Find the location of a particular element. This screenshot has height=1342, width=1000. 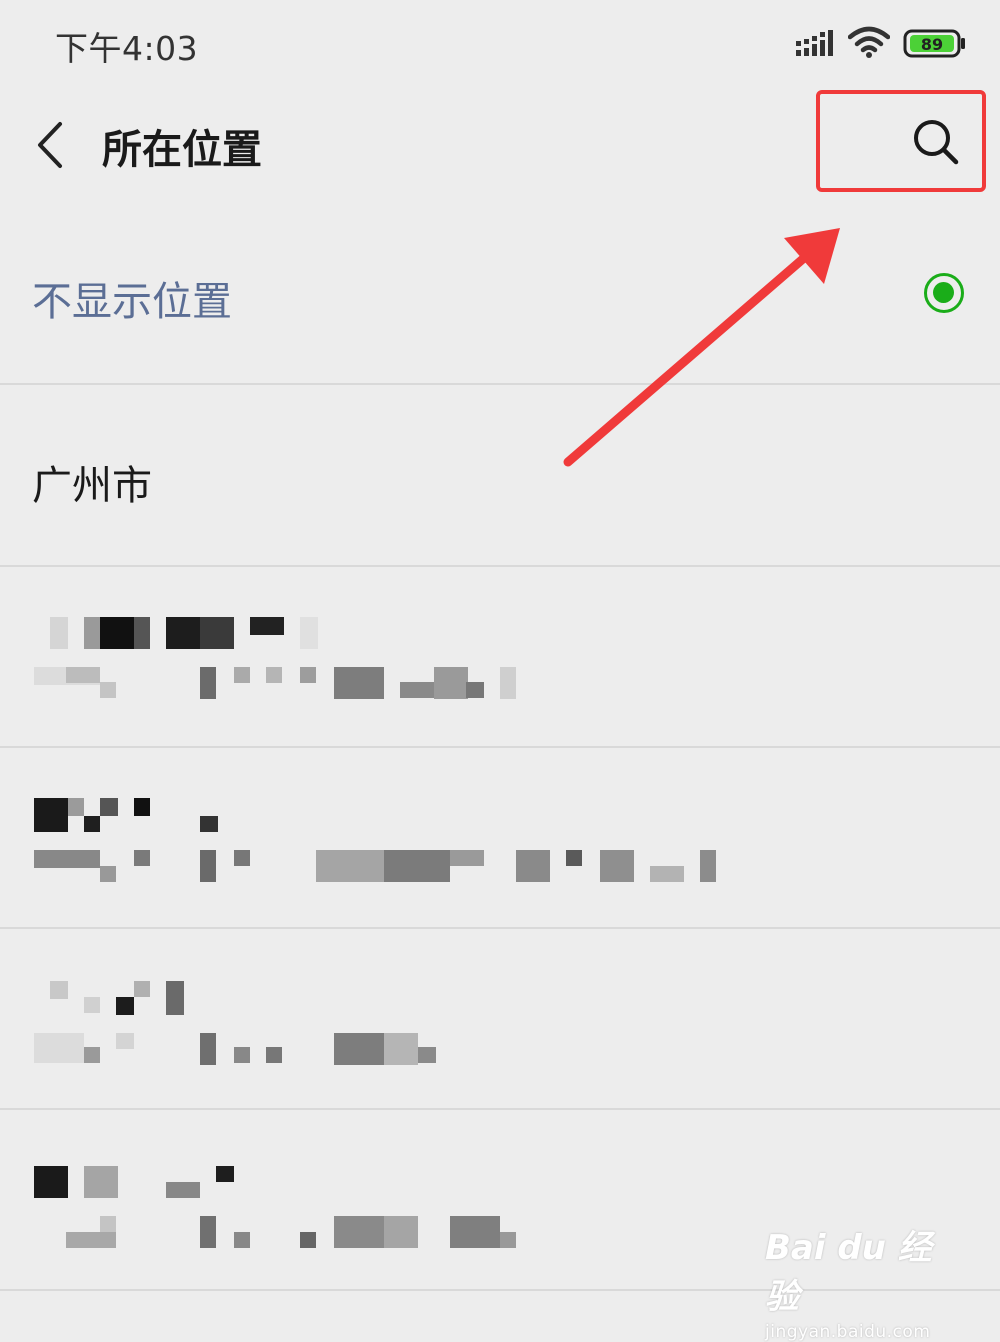

baidu-watermark: Bai du 经验 jingyan.baidu.com is located at coordinates (865, 1281).